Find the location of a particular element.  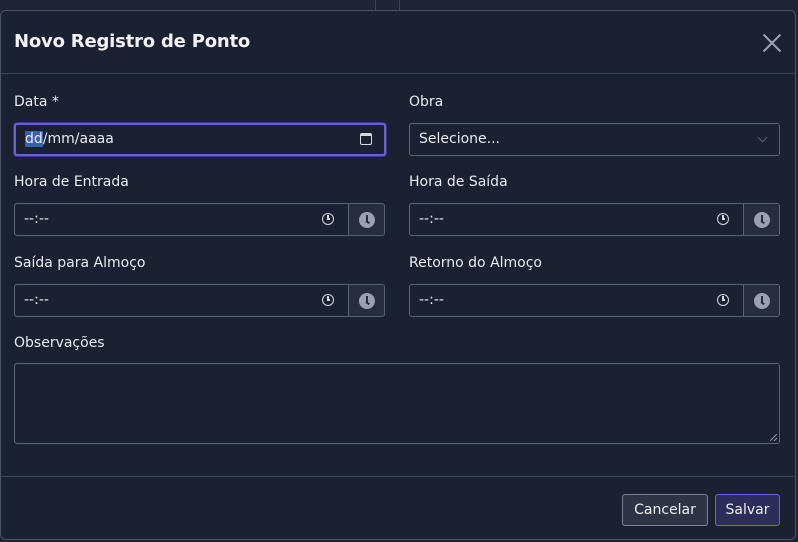

dialog-footer: Cancelar Salvar is located at coordinates (398, 508).